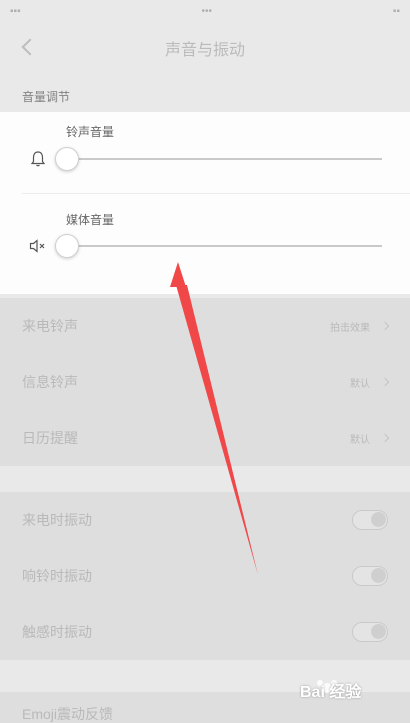  I want to click on carrier-text: ▪▪▪, so click(15, 11).